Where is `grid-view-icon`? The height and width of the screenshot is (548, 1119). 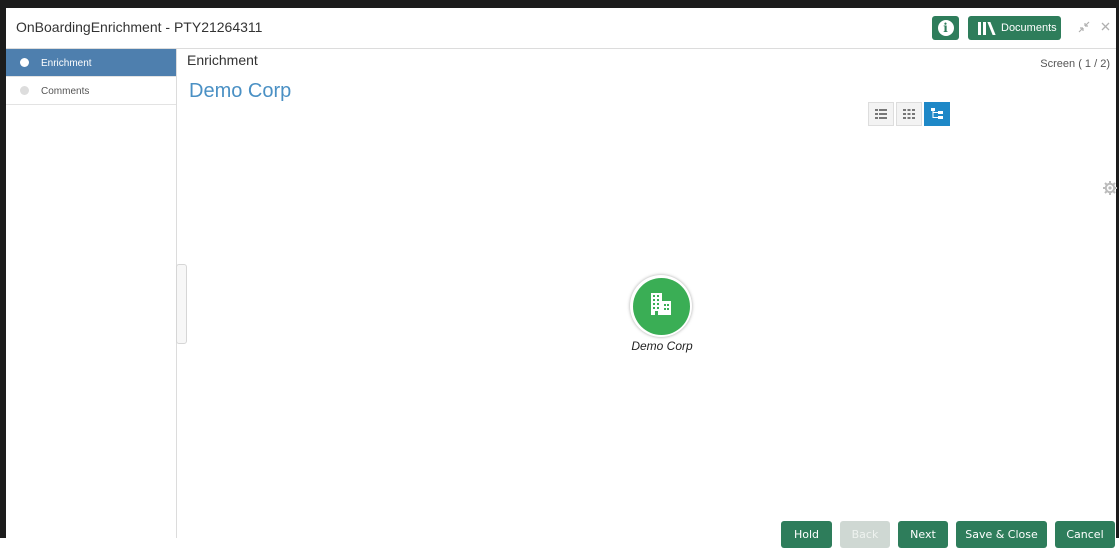
grid-view-icon is located at coordinates (909, 114).